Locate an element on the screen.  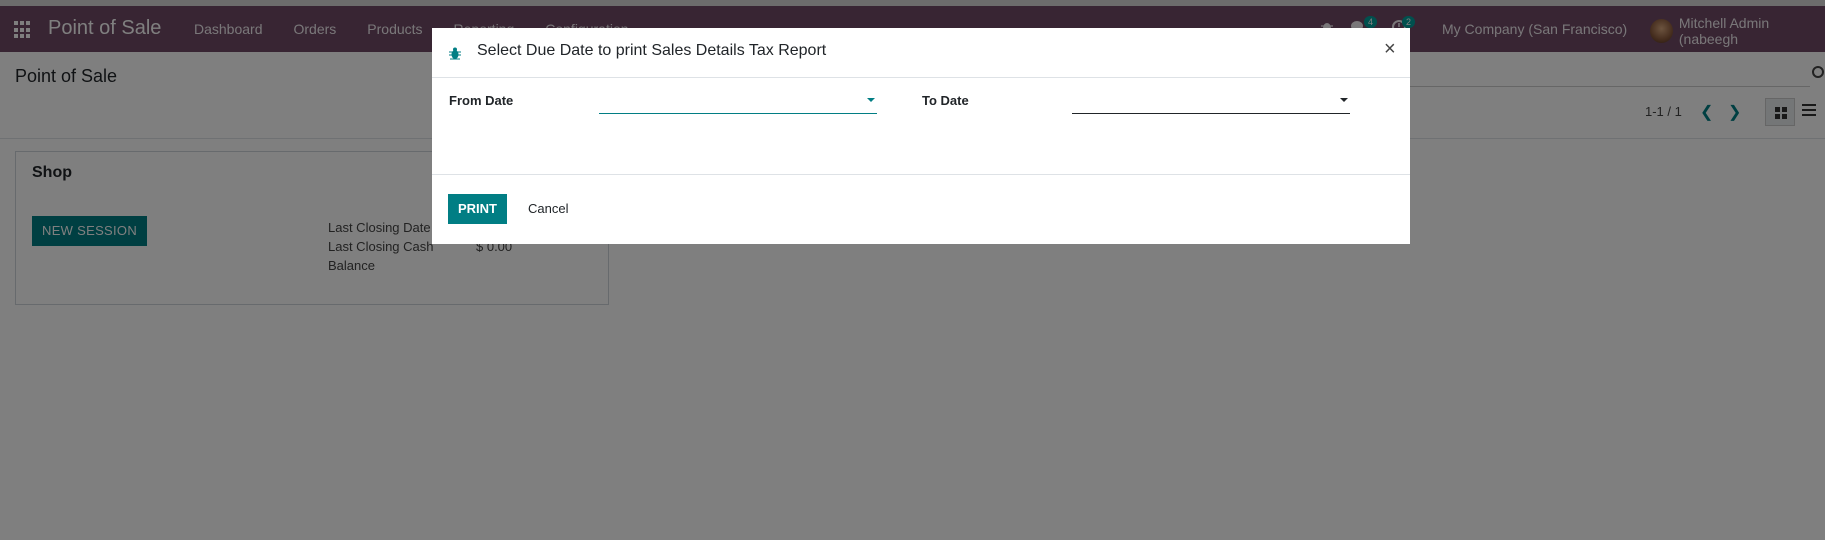
dialog-footer: PRINT Cancel is located at coordinates (921, 210).